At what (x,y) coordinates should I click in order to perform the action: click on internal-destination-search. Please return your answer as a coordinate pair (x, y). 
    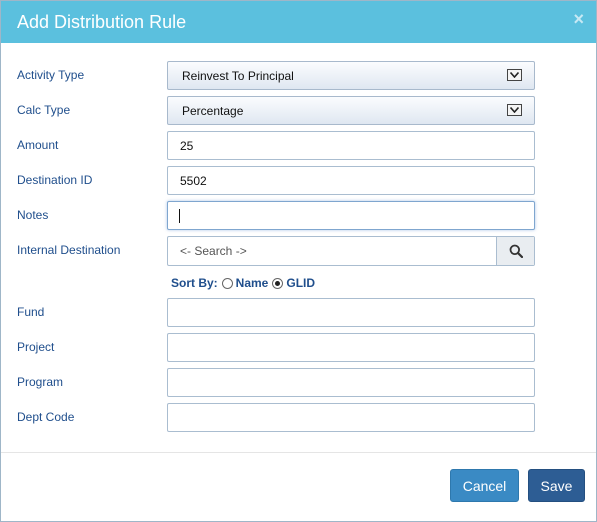
    Looking at the image, I should click on (351, 251).